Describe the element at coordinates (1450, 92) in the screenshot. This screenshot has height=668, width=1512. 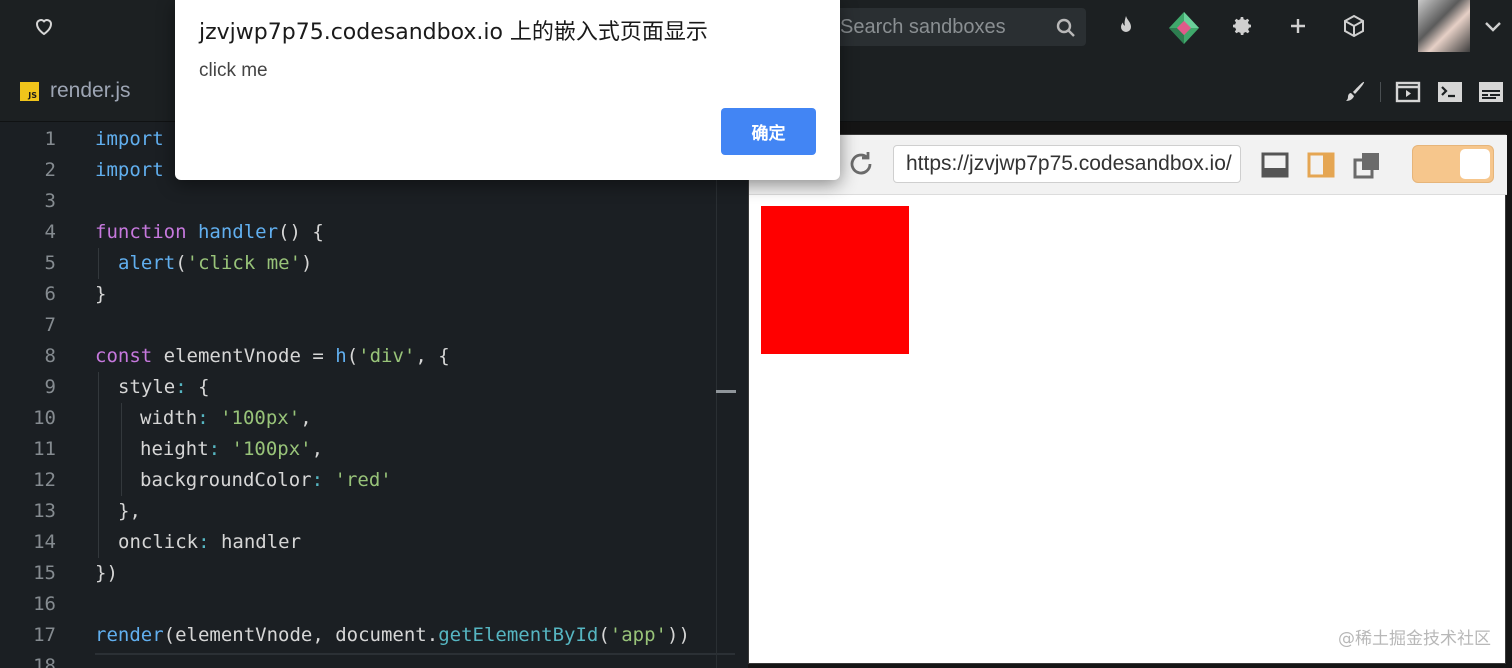
I see `terminal-icon` at that location.